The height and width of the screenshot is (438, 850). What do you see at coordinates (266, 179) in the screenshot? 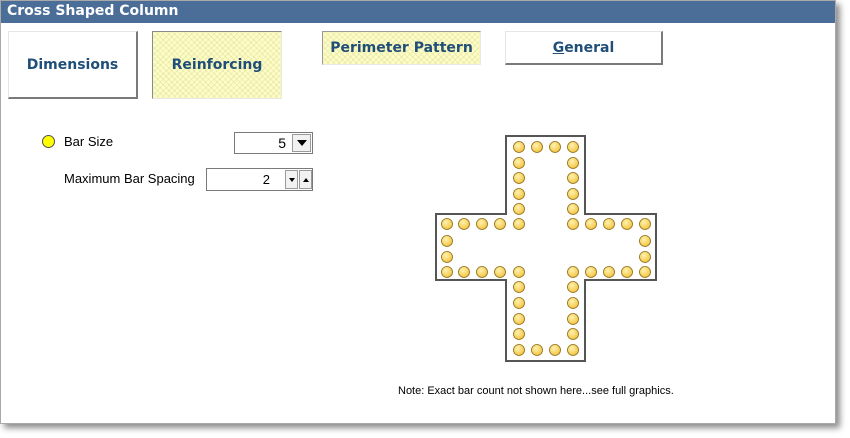
I see `max-bar-spacing-value: 2` at bounding box center [266, 179].